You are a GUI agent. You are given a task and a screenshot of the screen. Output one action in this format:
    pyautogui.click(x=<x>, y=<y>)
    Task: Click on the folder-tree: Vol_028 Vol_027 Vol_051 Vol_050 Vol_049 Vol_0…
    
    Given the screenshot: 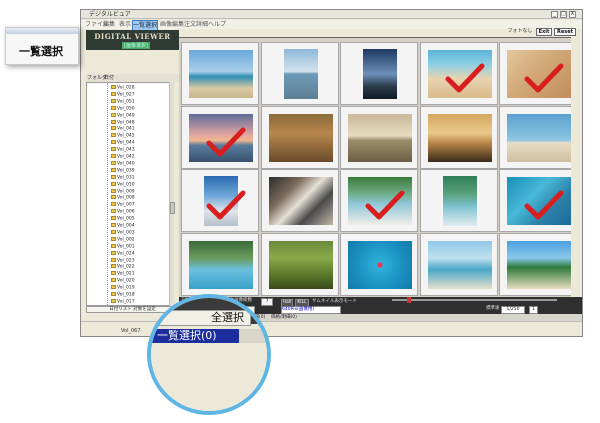 What is the action you would take?
    pyautogui.click(x=130, y=194)
    